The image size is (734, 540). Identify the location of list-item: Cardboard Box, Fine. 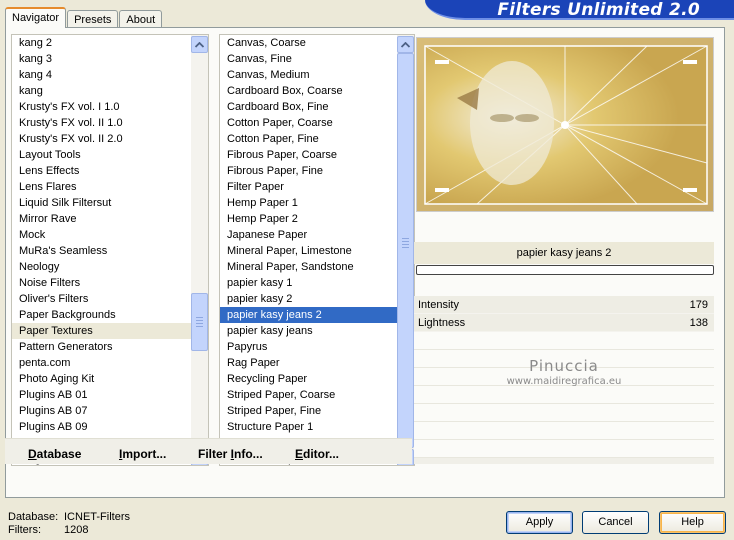
(309, 107).